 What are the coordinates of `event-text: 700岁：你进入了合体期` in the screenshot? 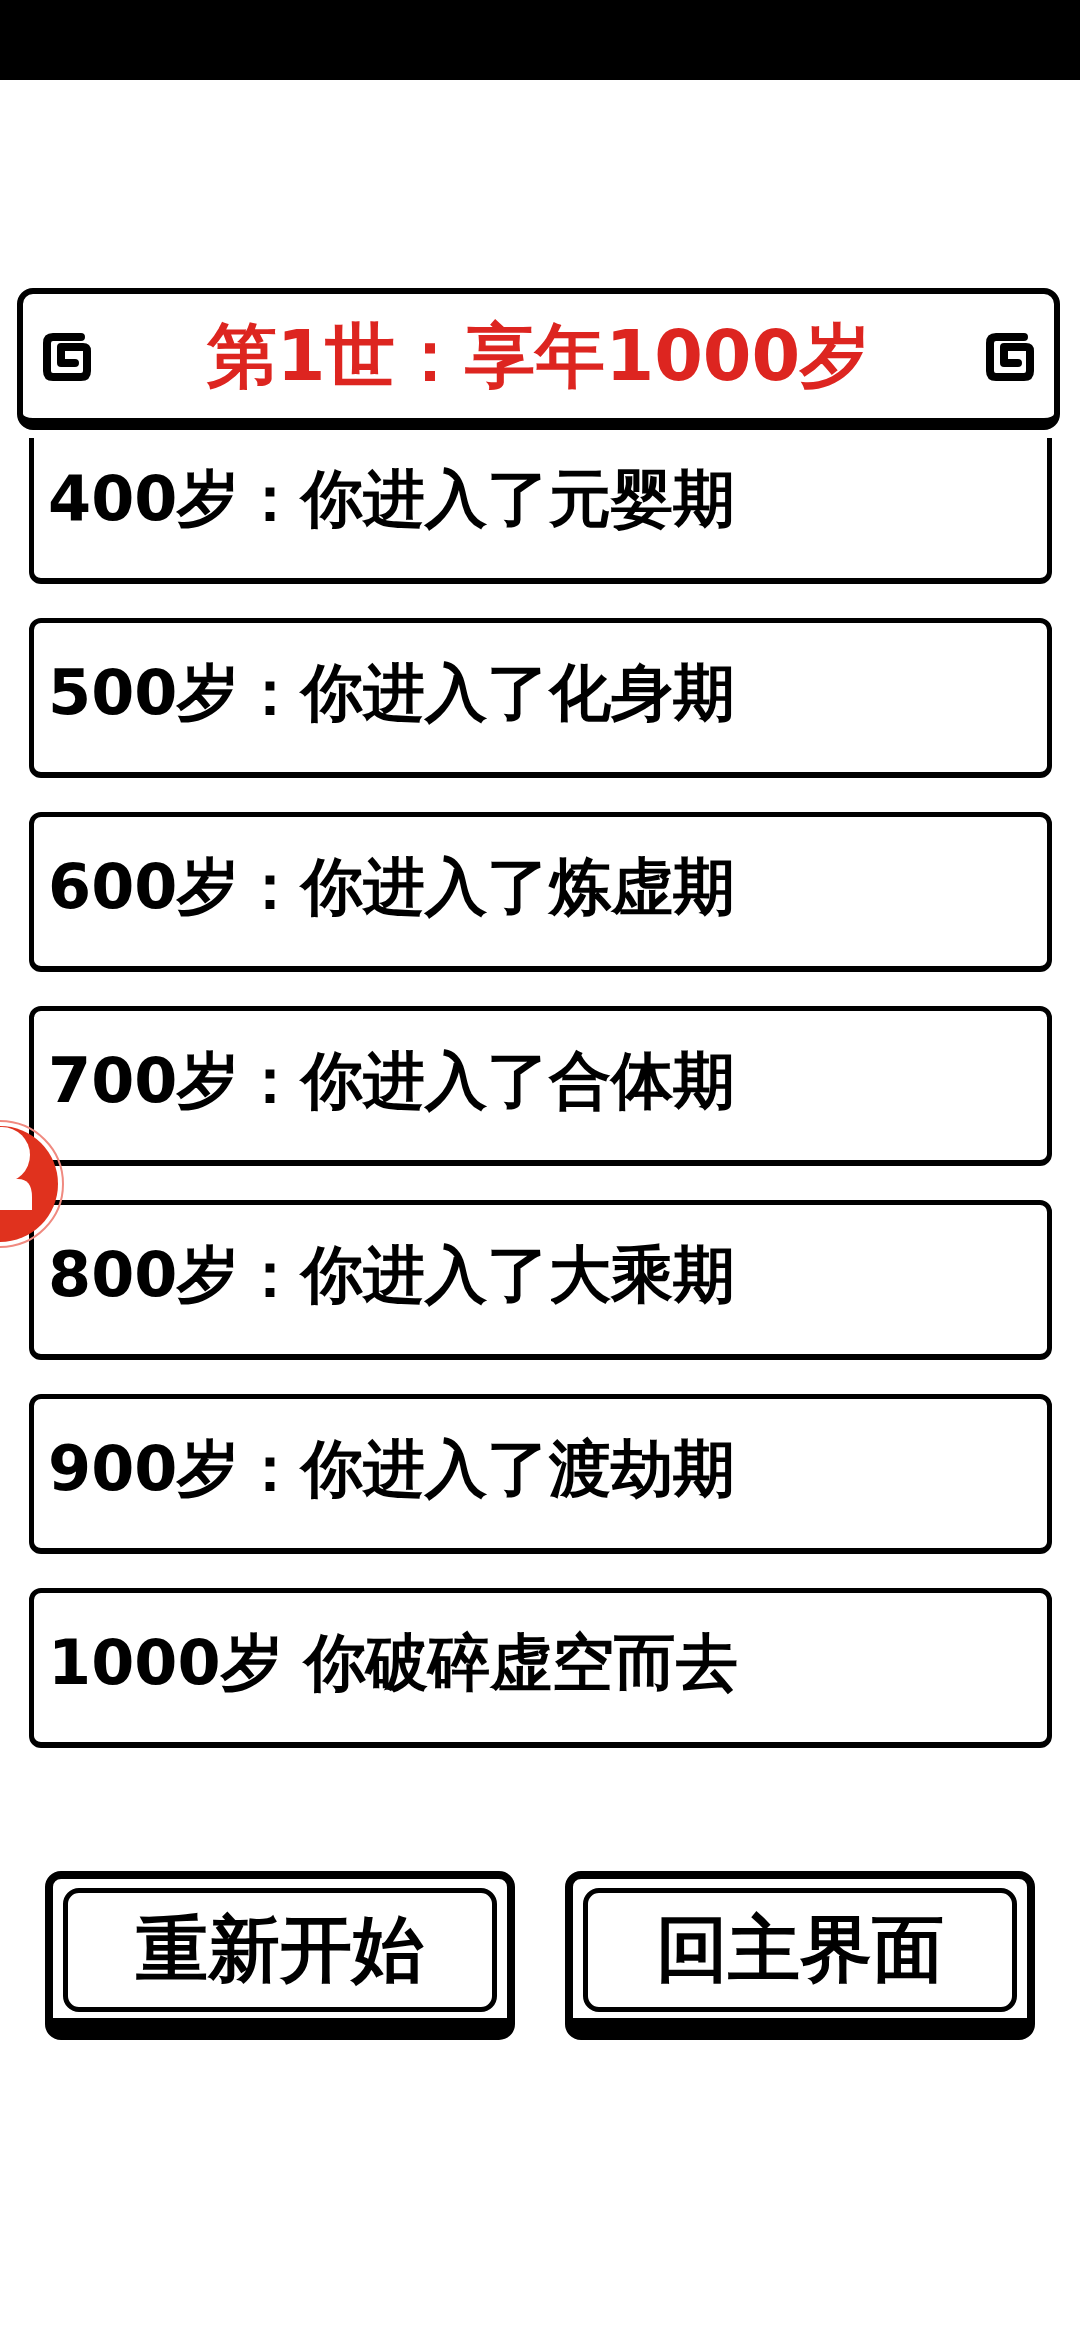 It's located at (392, 1081).